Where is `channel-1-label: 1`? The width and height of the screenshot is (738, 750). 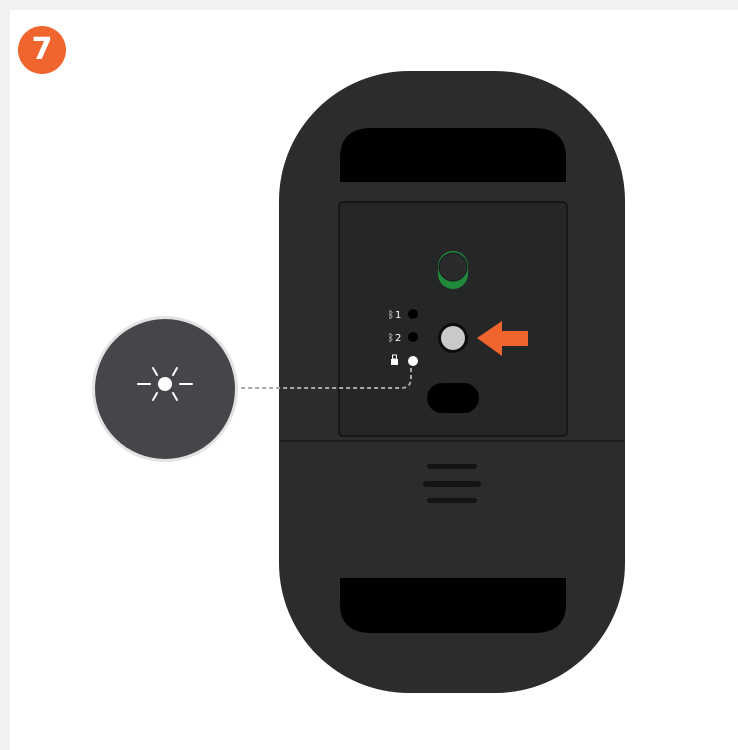
channel-1-label: 1 is located at coordinates (398, 315).